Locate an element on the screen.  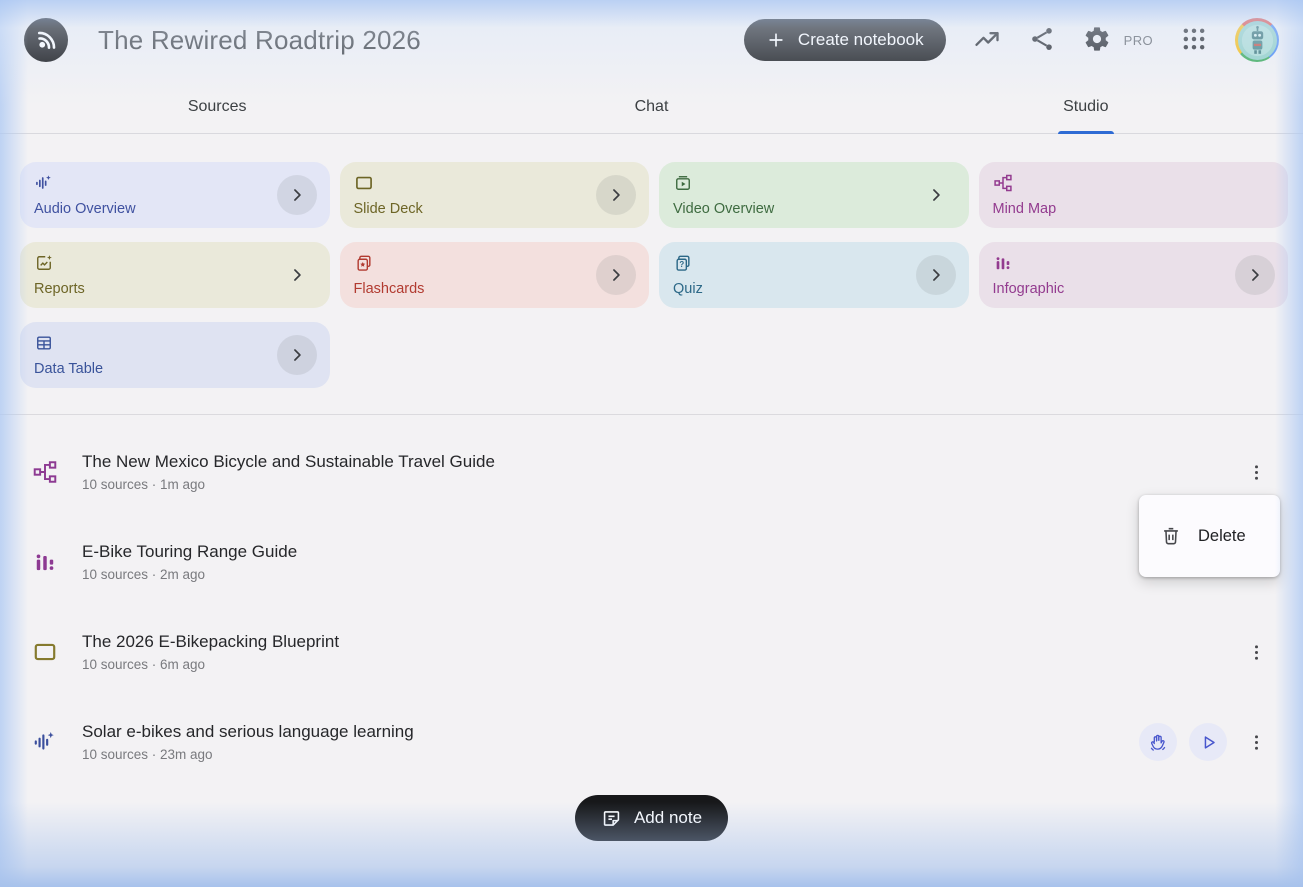
add-note-button: Add note is located at coordinates (651, 818).